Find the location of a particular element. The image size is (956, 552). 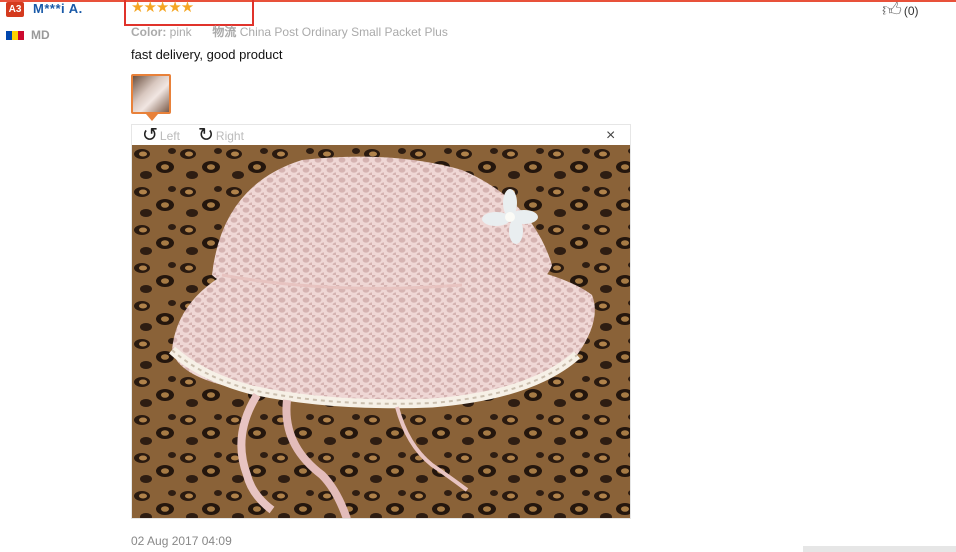

review-date: 02 Aug 2017 04:09 is located at coordinates (181, 541).